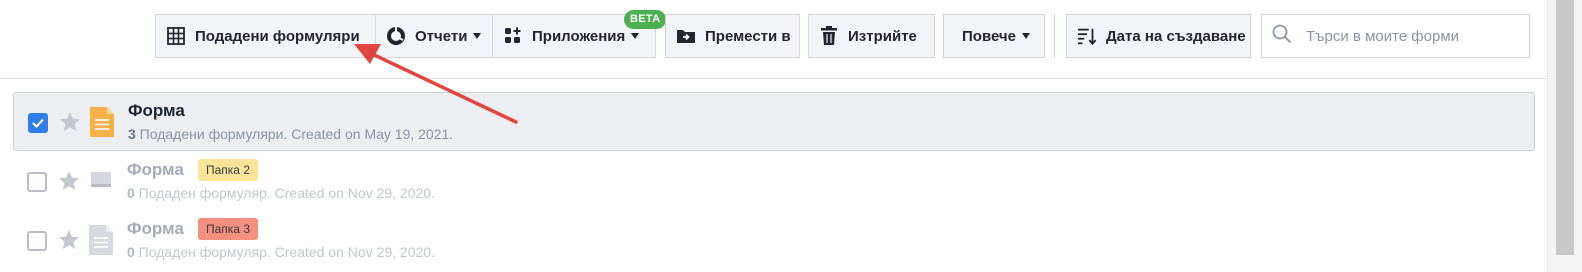 This screenshot has width=1582, height=272. Describe the element at coordinates (882, 36) in the screenshot. I see `delete-label: Изтрийте` at that location.